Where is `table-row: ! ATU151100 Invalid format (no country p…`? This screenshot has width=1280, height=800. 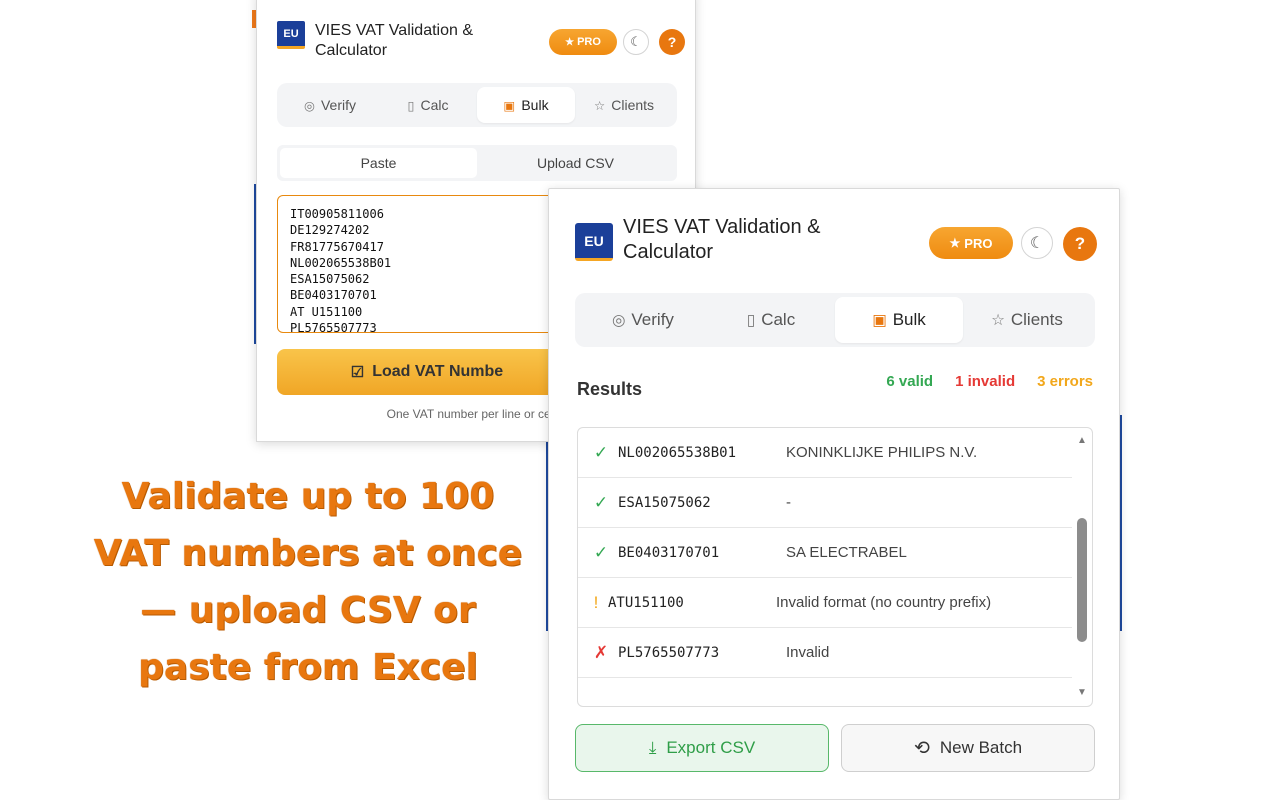 table-row: ! ATU151100 Invalid format (no country p… is located at coordinates (825, 603).